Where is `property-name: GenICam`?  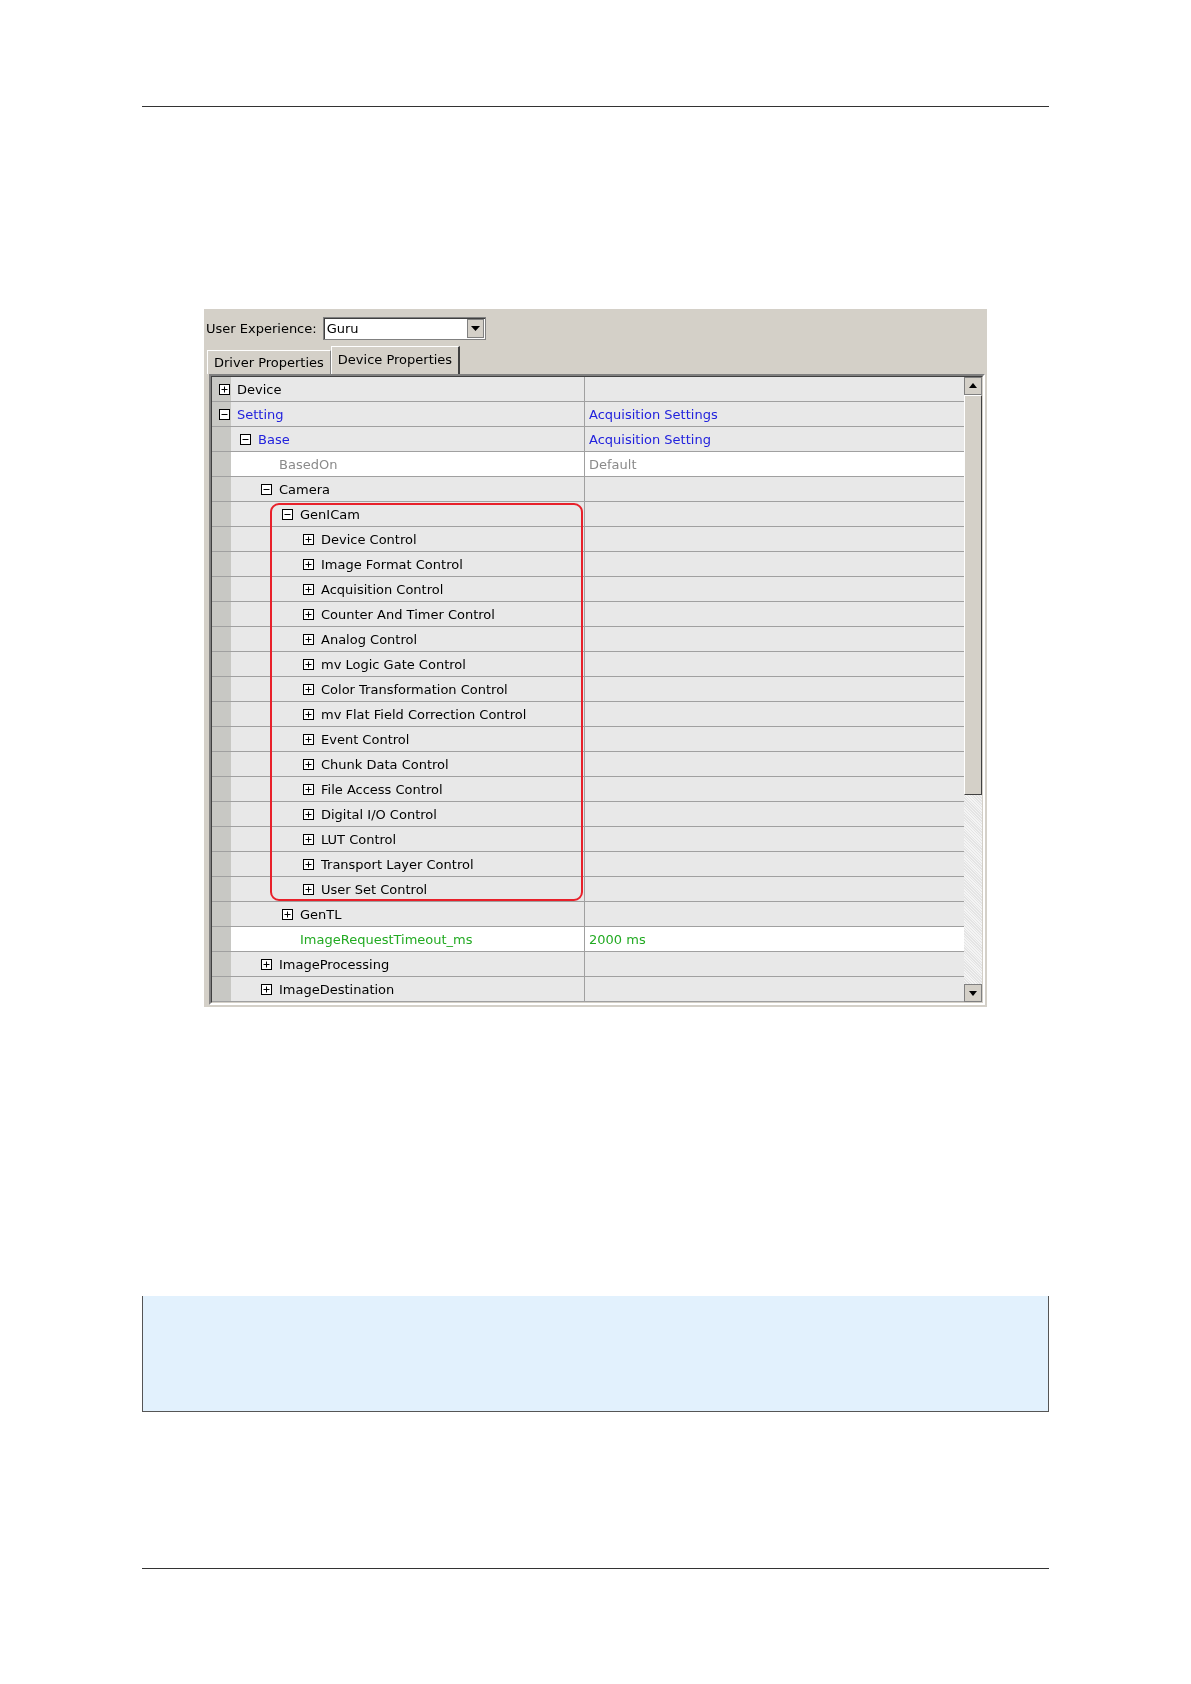 property-name: GenICam is located at coordinates (330, 514).